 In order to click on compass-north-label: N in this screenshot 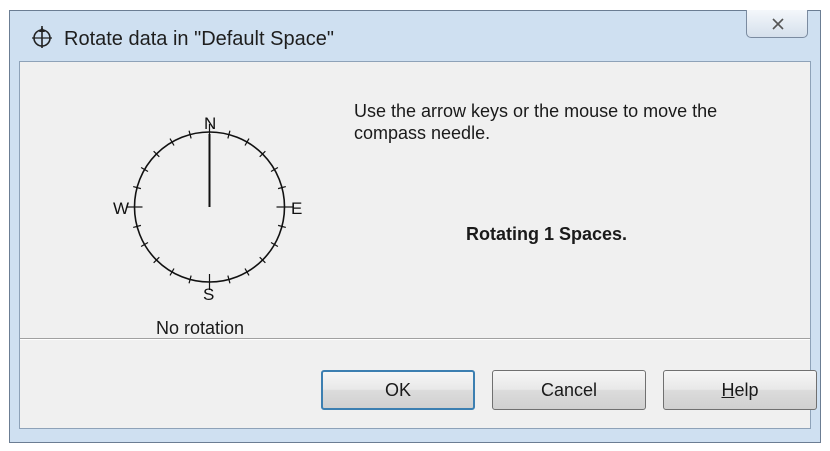, I will do `click(210, 123)`.